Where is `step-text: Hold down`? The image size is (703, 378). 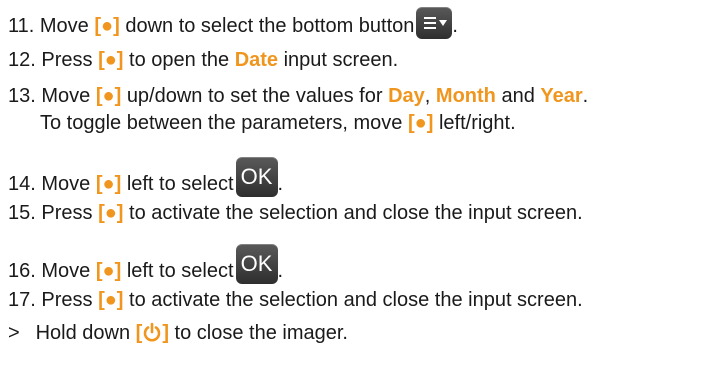
step-text: Hold down is located at coordinates (83, 333).